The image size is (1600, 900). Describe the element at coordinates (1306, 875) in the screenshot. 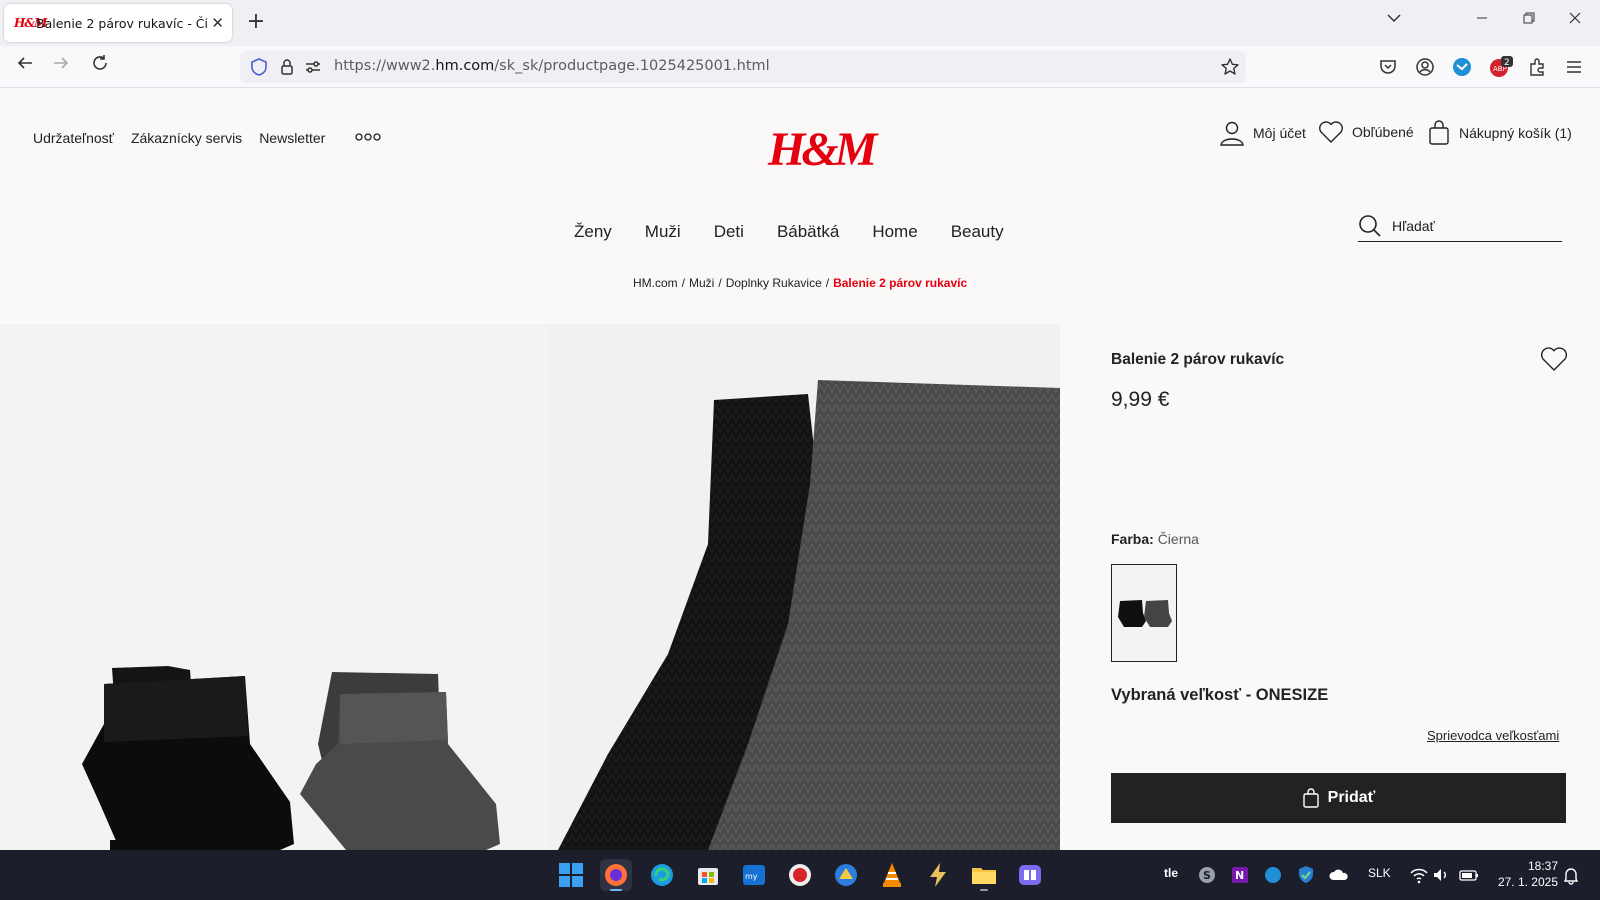

I see `security-shield-icon` at that location.